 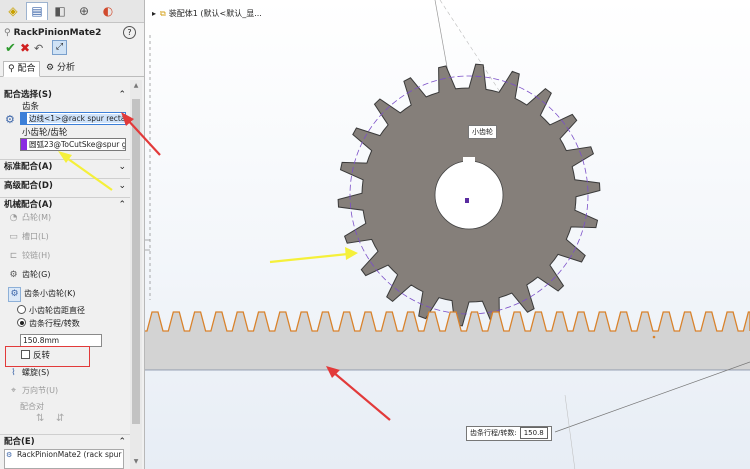 What do you see at coordinates (154, 13) in the screenshot?
I see `expand-arrow-icon: ▸` at bounding box center [154, 13].